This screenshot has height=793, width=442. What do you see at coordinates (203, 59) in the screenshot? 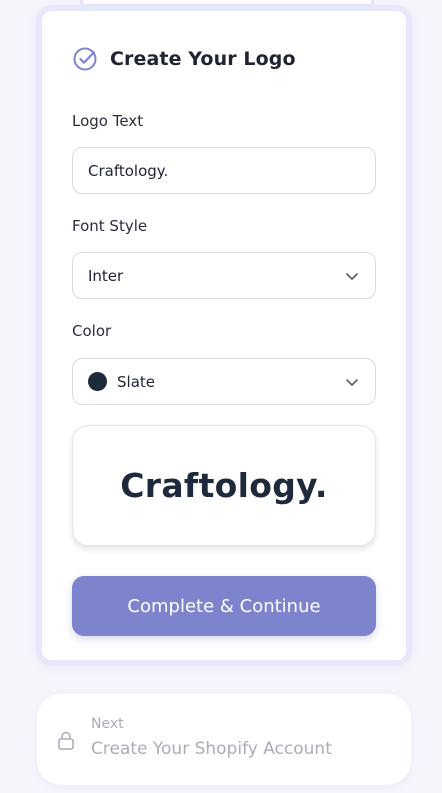
I see `card-title: Create Your Logo` at bounding box center [203, 59].